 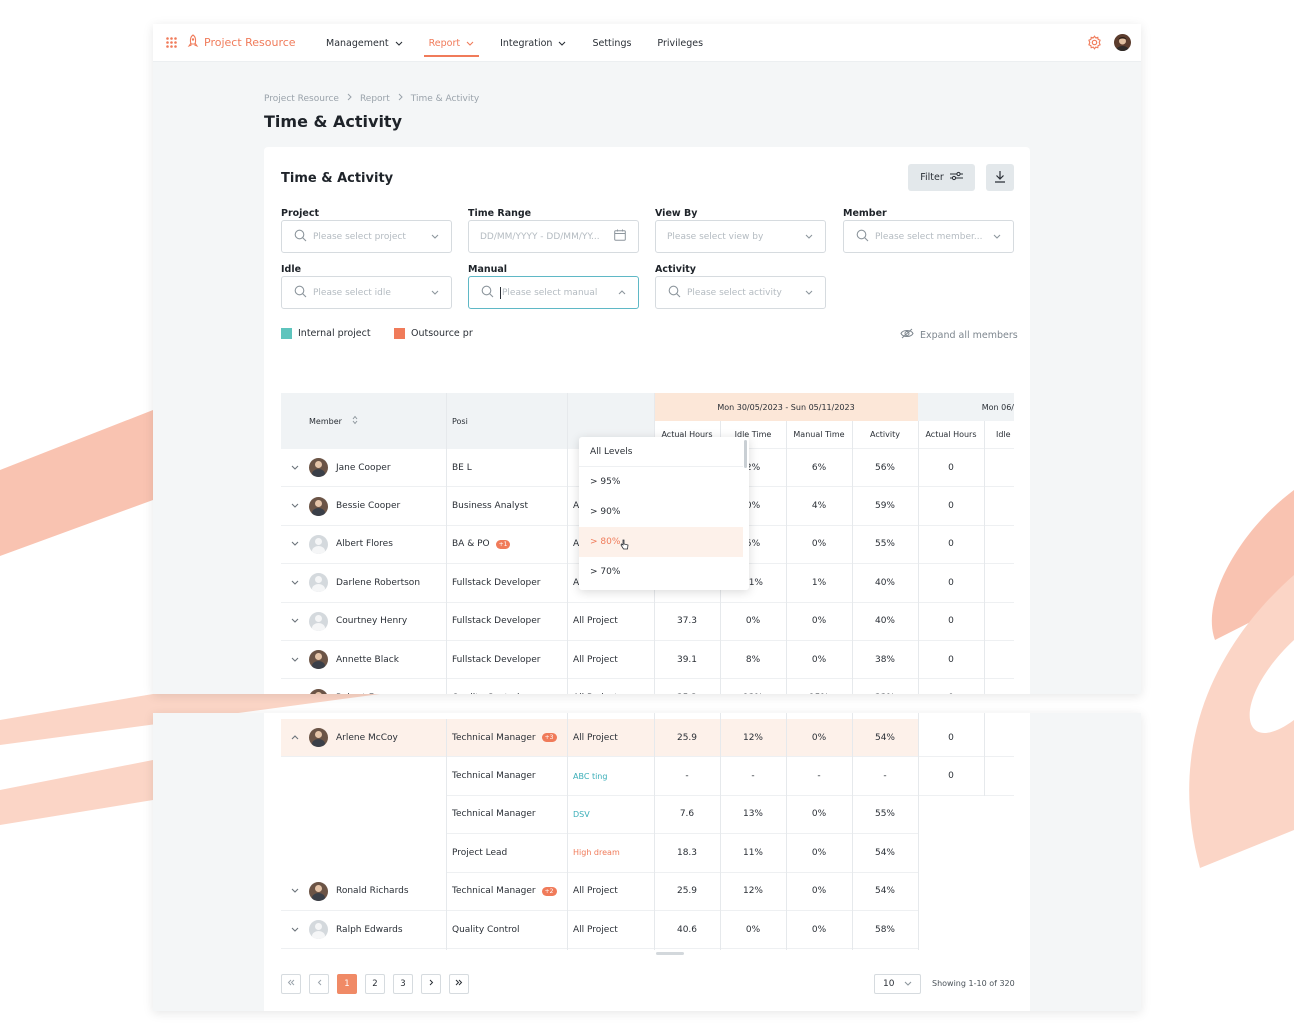 What do you see at coordinates (241, 42) in the screenshot?
I see `brand-logo: Project Resource` at bounding box center [241, 42].